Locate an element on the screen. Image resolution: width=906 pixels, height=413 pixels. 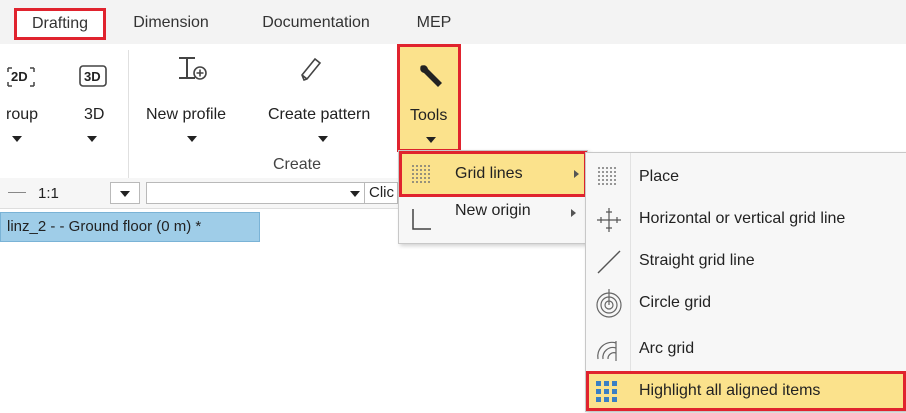
scale-dropdown-button is located at coordinates (125, 193).